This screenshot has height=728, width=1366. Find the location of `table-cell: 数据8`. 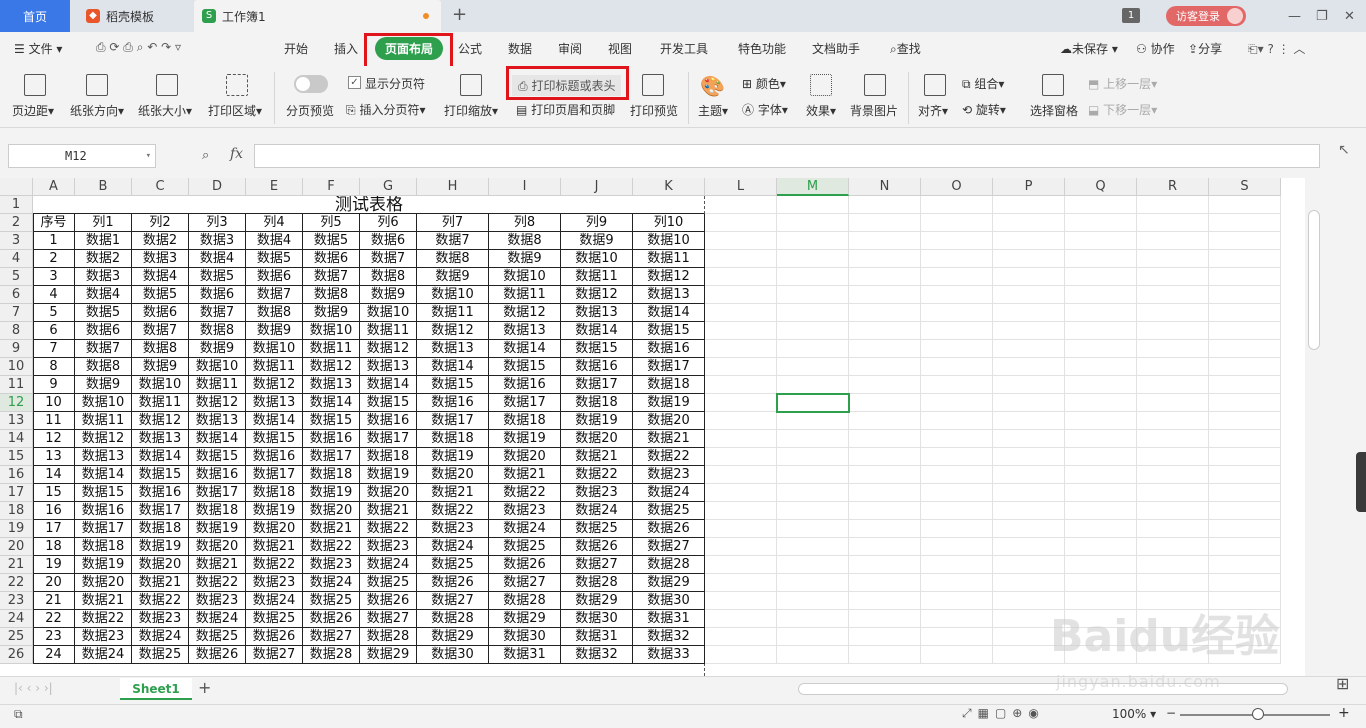

table-cell: 数据8 is located at coordinates (331, 295).